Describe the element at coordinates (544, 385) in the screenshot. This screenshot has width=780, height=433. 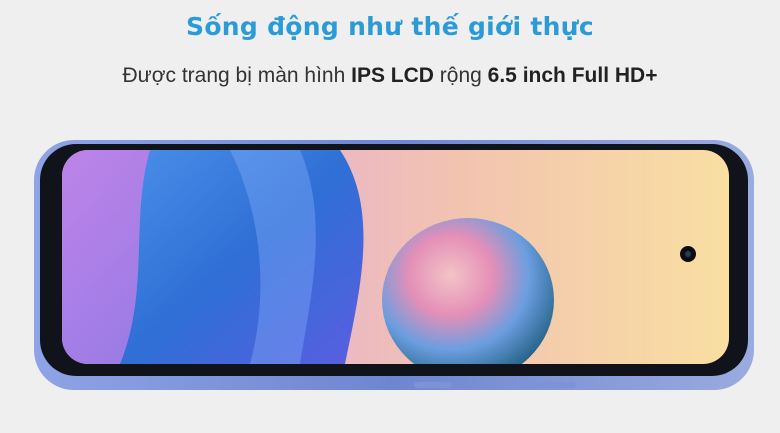
I see `power-button` at that location.